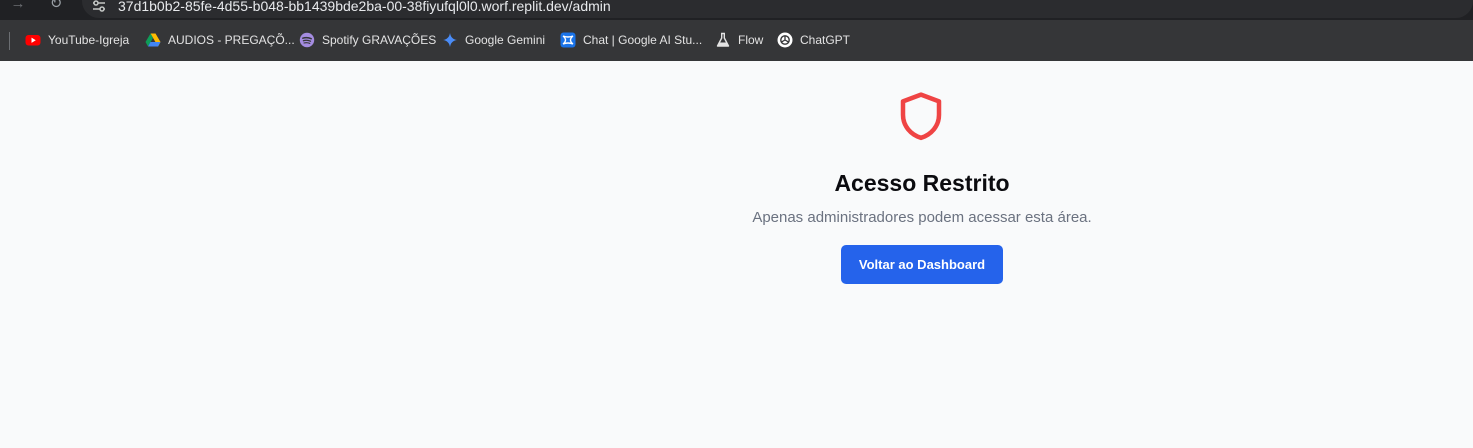 This screenshot has height=448, width=1473. What do you see at coordinates (9, 41) in the screenshot?
I see `bookmarks-divider` at bounding box center [9, 41].